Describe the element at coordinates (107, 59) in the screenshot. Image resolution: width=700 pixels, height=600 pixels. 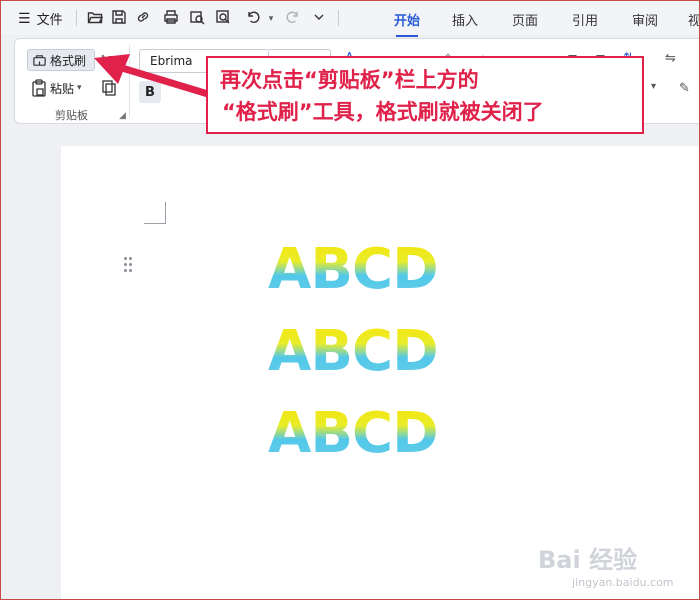
I see `scissors-icon: ✂` at that location.